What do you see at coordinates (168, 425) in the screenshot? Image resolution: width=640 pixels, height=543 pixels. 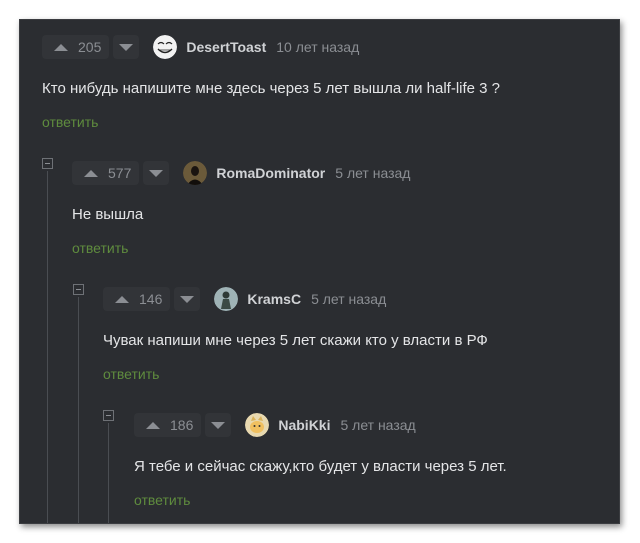 I see `upvote-button: 186` at bounding box center [168, 425].